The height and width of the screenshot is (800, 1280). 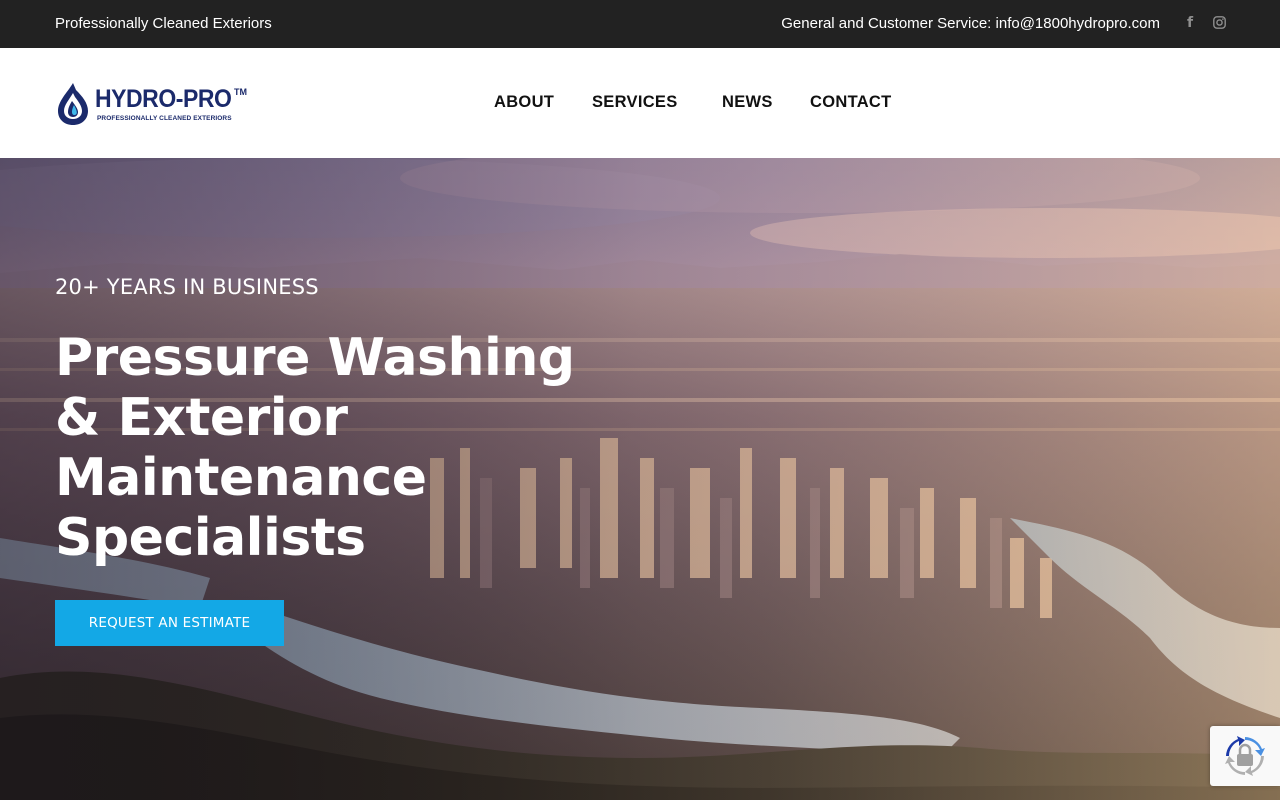 What do you see at coordinates (73, 104) in the screenshot?
I see `water-drop-icon` at bounding box center [73, 104].